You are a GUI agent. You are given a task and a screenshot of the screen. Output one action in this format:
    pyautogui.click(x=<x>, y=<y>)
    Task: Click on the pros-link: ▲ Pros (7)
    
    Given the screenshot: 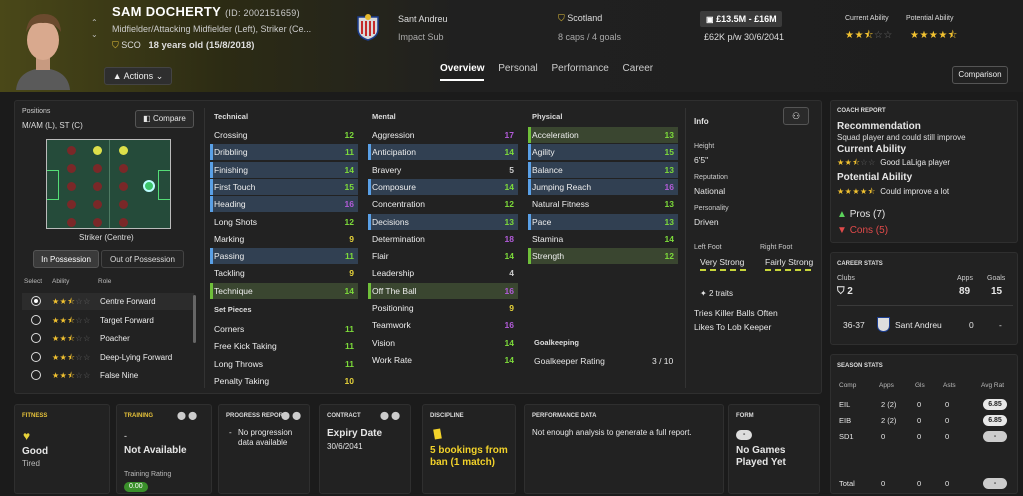 What is the action you would take?
    pyautogui.click(x=861, y=214)
    